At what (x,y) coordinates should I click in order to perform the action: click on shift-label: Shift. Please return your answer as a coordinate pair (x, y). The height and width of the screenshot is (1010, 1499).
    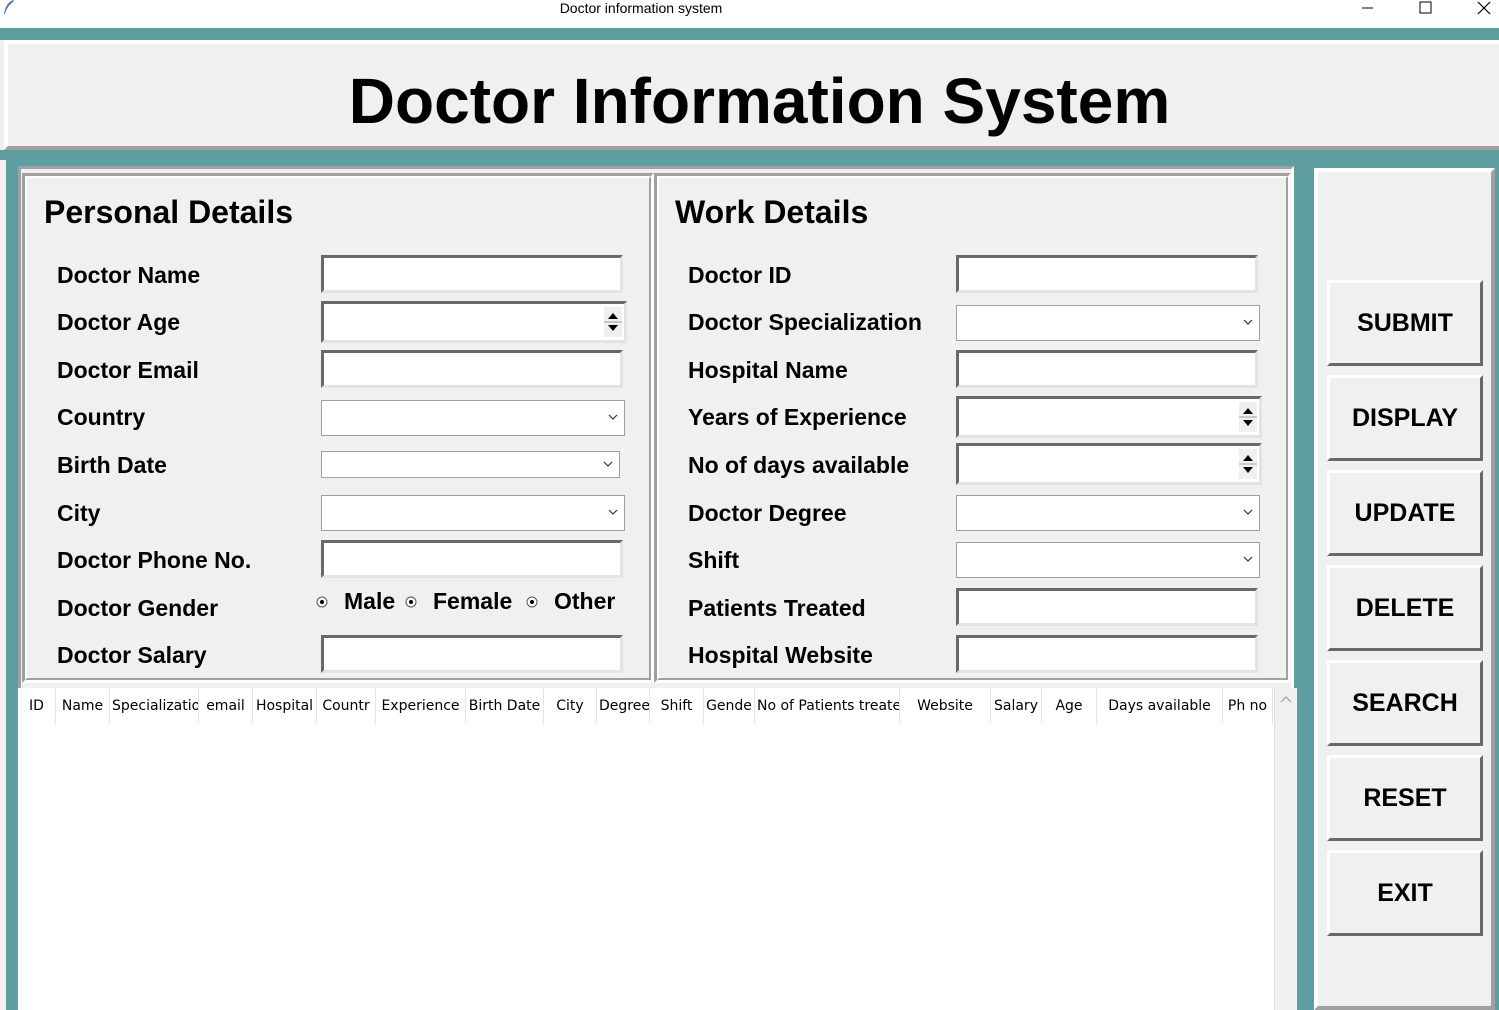
    Looking at the image, I should click on (714, 560).